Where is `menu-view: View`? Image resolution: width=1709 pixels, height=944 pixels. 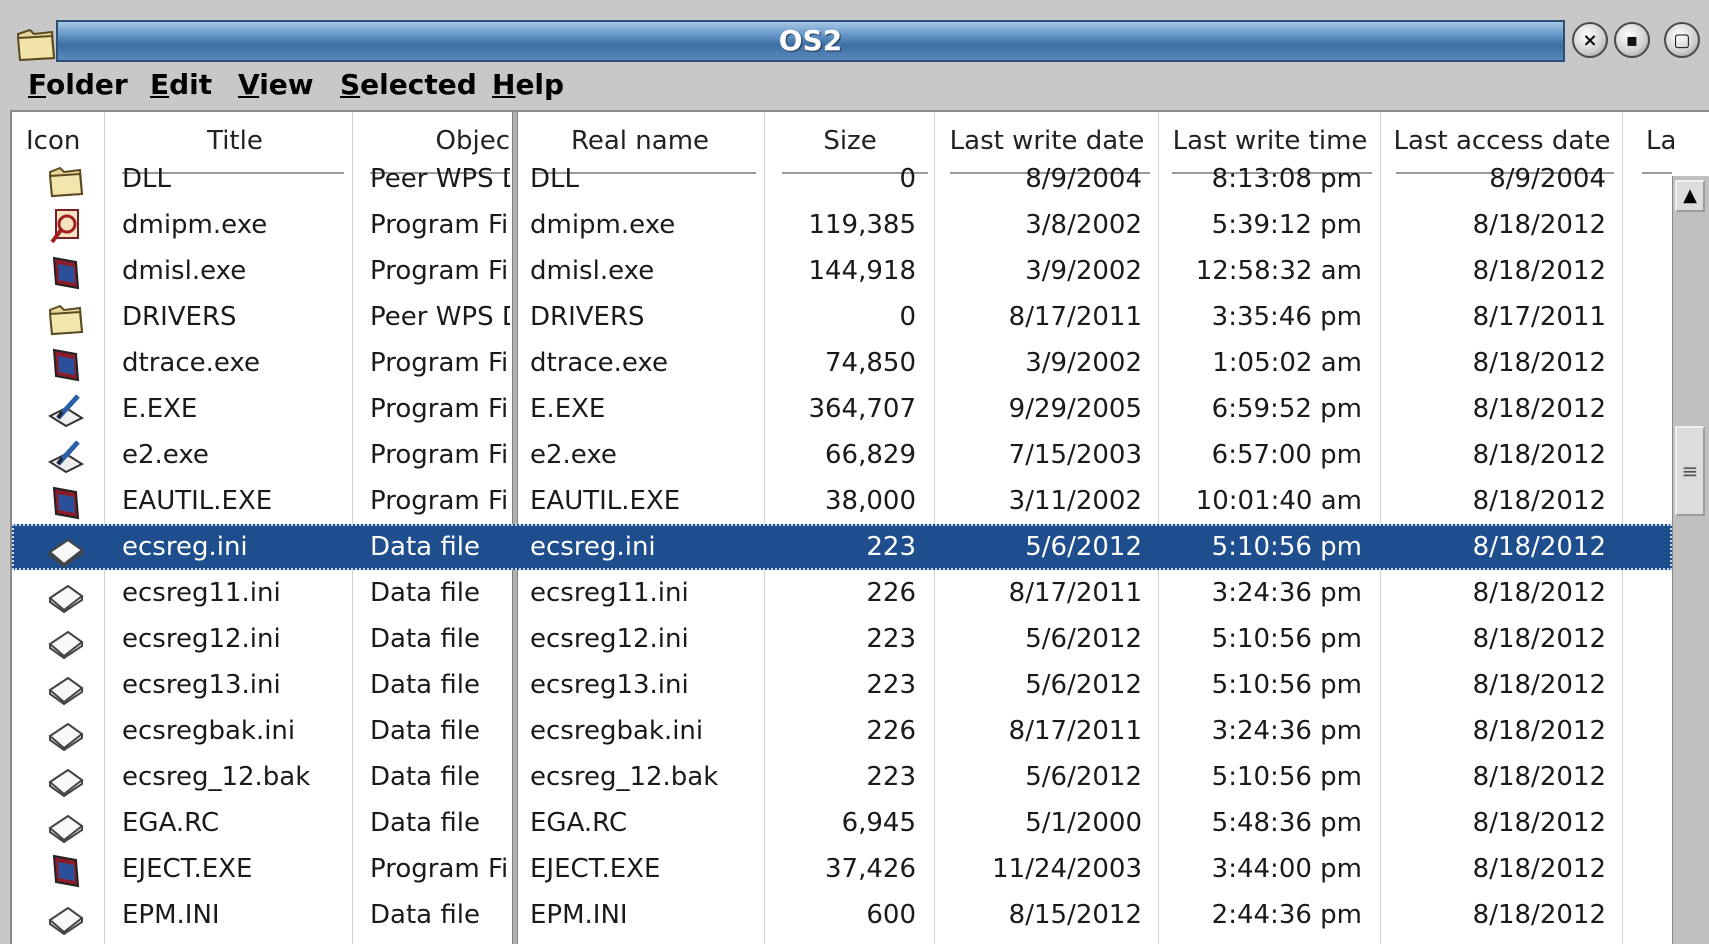
menu-view: View is located at coordinates (276, 84).